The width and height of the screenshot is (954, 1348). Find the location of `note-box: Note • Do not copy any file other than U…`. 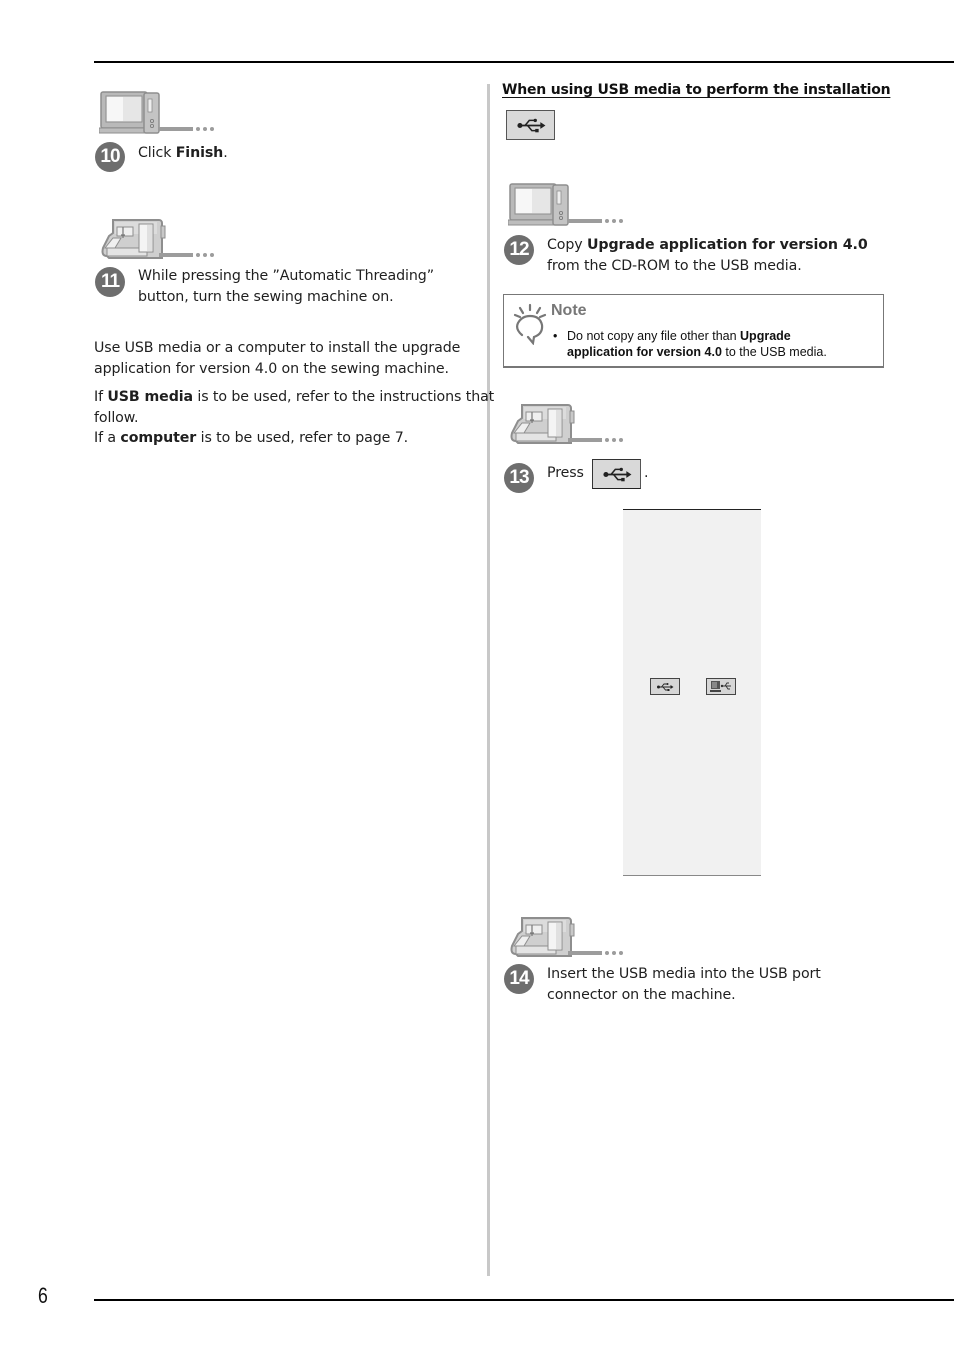

note-box: Note • Do not copy any file other than U… is located at coordinates (693, 331).